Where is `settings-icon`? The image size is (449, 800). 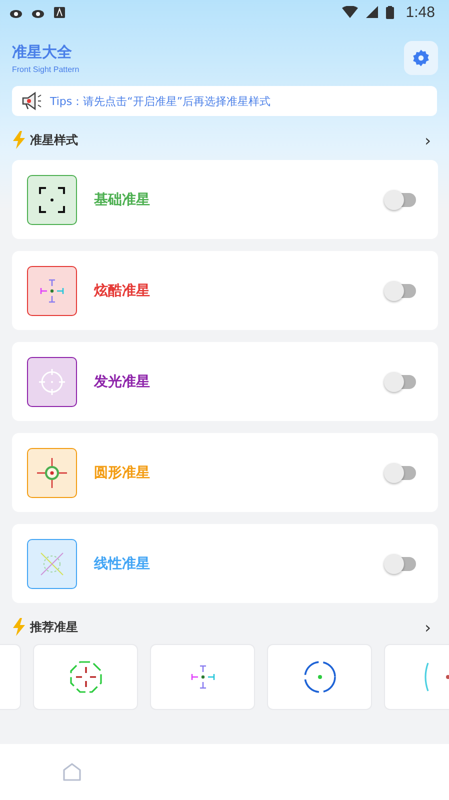 settings-icon is located at coordinates (421, 58).